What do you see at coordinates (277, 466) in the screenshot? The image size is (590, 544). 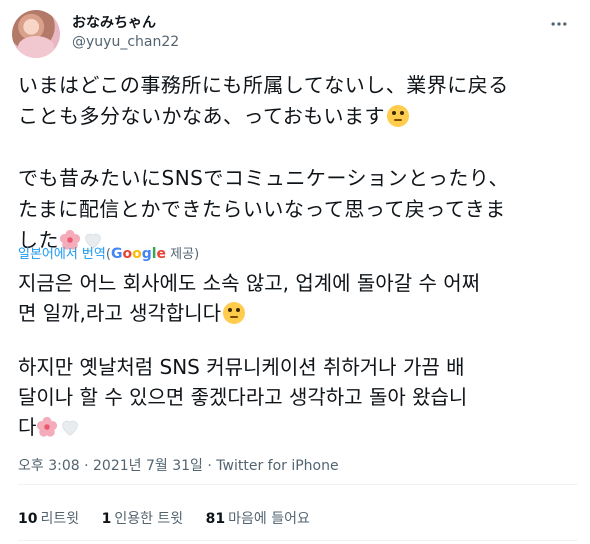 I see `tweet-source: Twitter for iPhone` at bounding box center [277, 466].